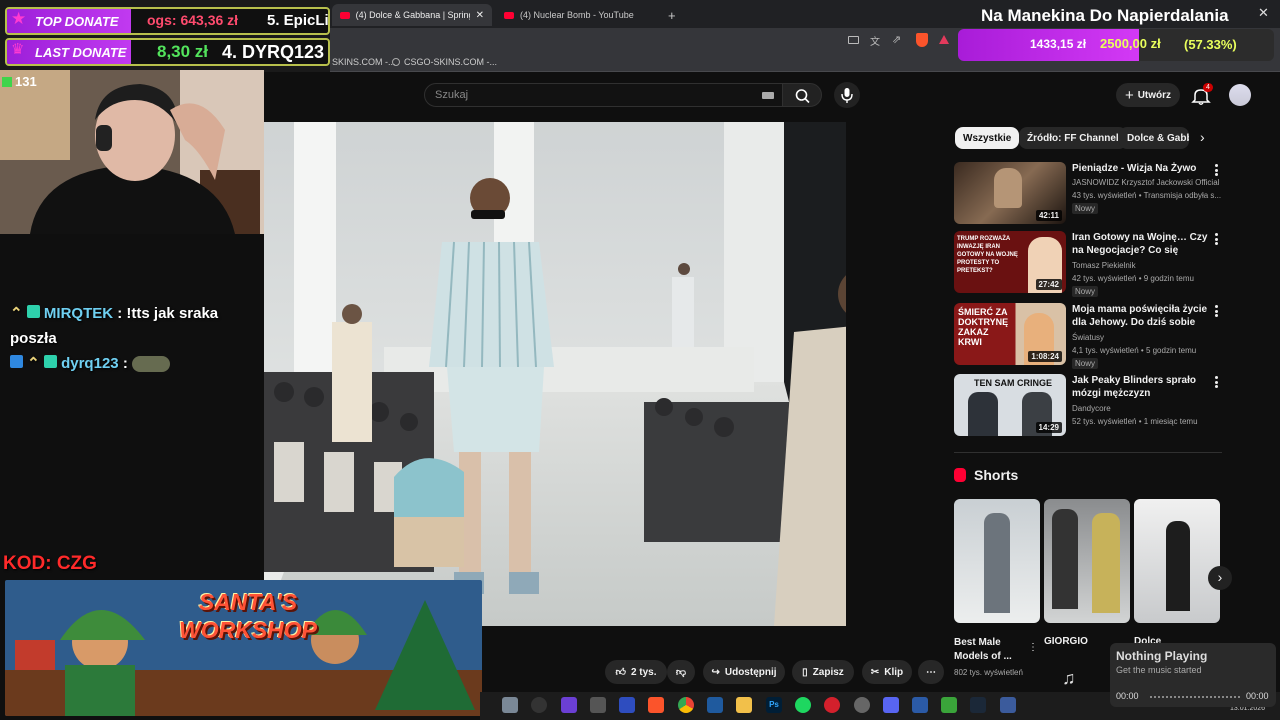 The image size is (1280, 720). I want to click on chrome-icon, so click(686, 705).